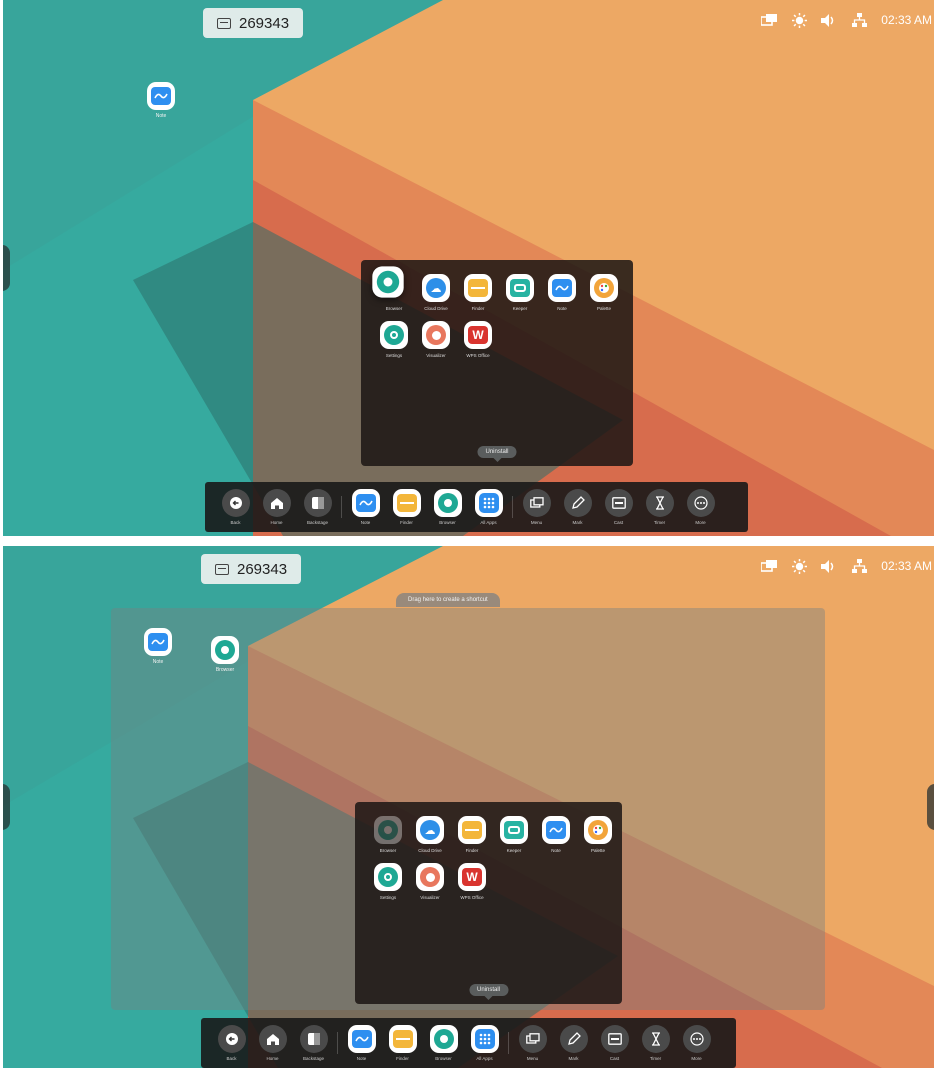 The width and height of the screenshot is (937, 1070). What do you see at coordinates (235, 522) in the screenshot?
I see `dock-label: Back` at bounding box center [235, 522].